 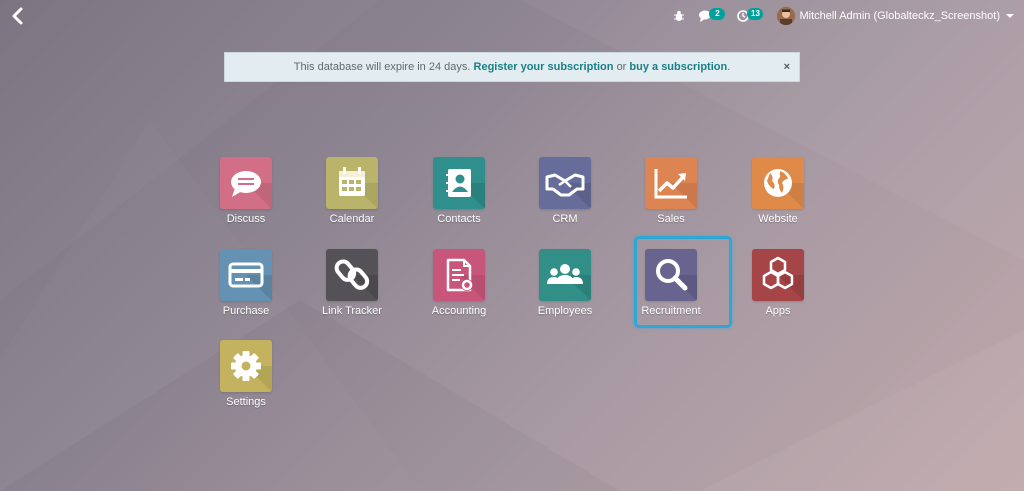 I want to click on back-button, so click(x=18, y=16).